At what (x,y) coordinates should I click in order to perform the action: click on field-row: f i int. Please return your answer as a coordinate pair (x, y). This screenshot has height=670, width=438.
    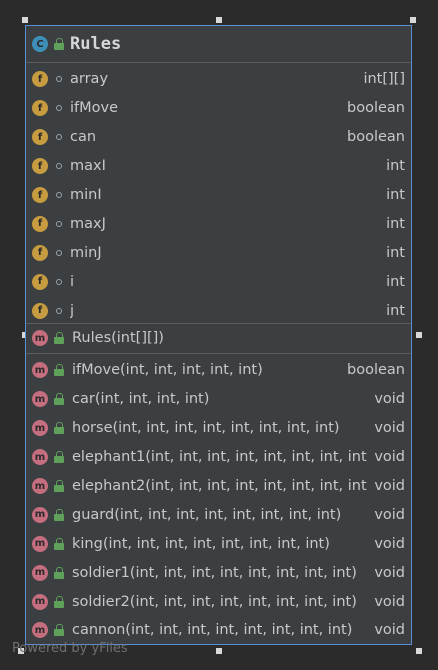
    Looking at the image, I should click on (218, 281).